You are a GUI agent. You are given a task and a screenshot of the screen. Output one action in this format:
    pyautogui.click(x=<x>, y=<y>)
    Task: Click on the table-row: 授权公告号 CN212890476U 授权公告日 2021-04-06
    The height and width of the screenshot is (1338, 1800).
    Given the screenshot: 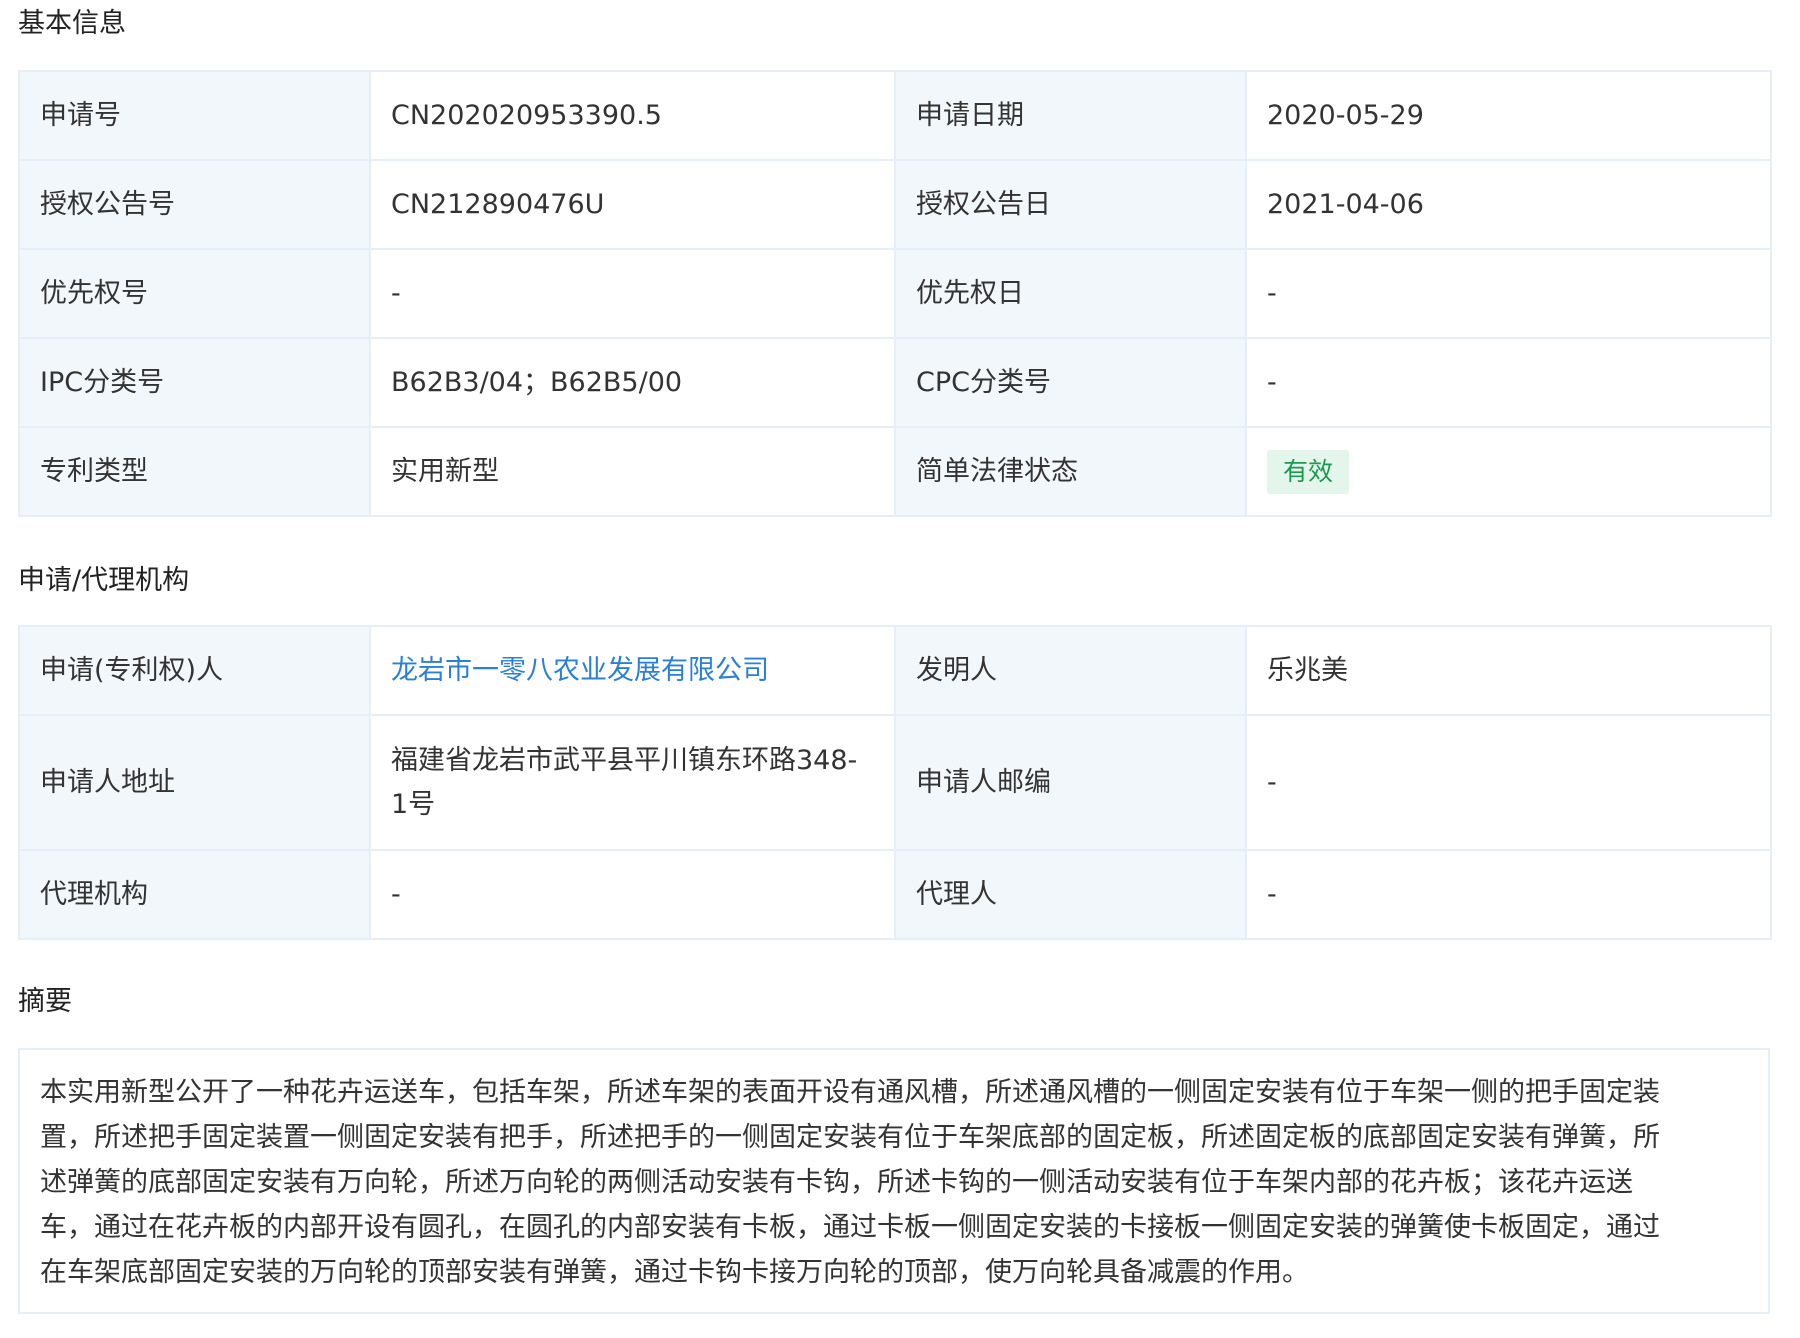 What is the action you would take?
    pyautogui.click(x=895, y=204)
    